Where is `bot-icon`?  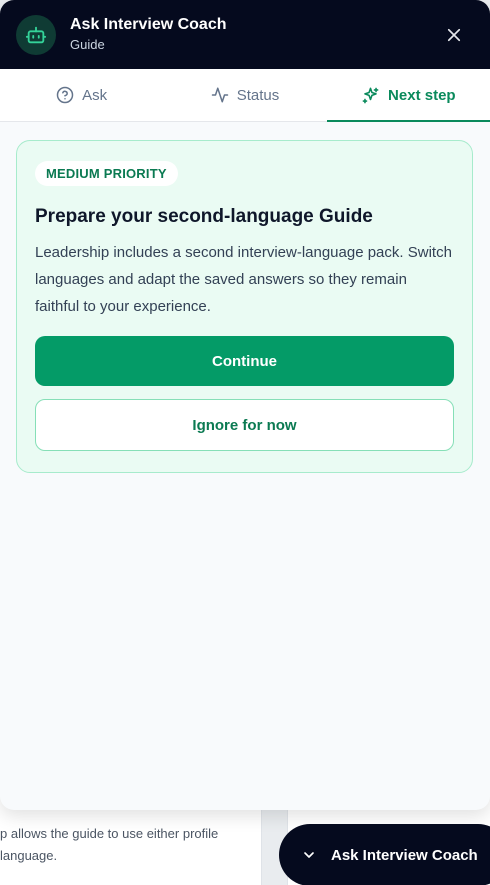 bot-icon is located at coordinates (36, 34).